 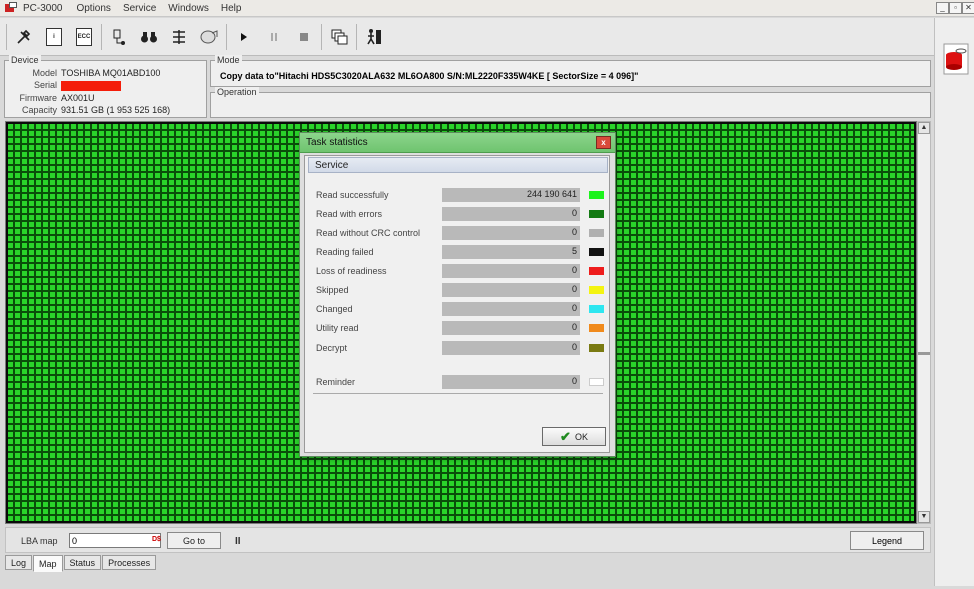 What do you see at coordinates (231, 8) in the screenshot?
I see `menu-help: Help` at bounding box center [231, 8].